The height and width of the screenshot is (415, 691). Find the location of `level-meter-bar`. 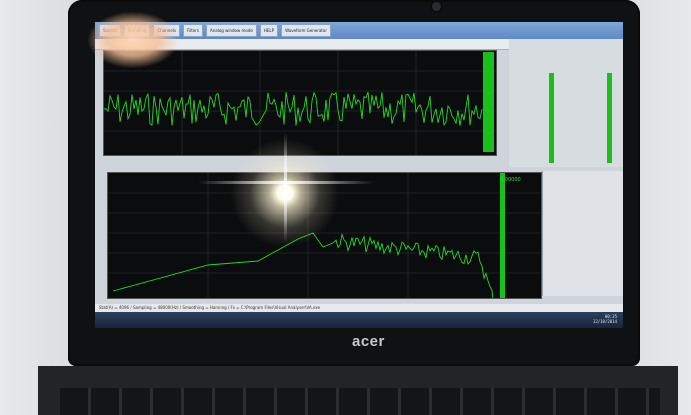

level-meter-bar is located at coordinates (488, 102).